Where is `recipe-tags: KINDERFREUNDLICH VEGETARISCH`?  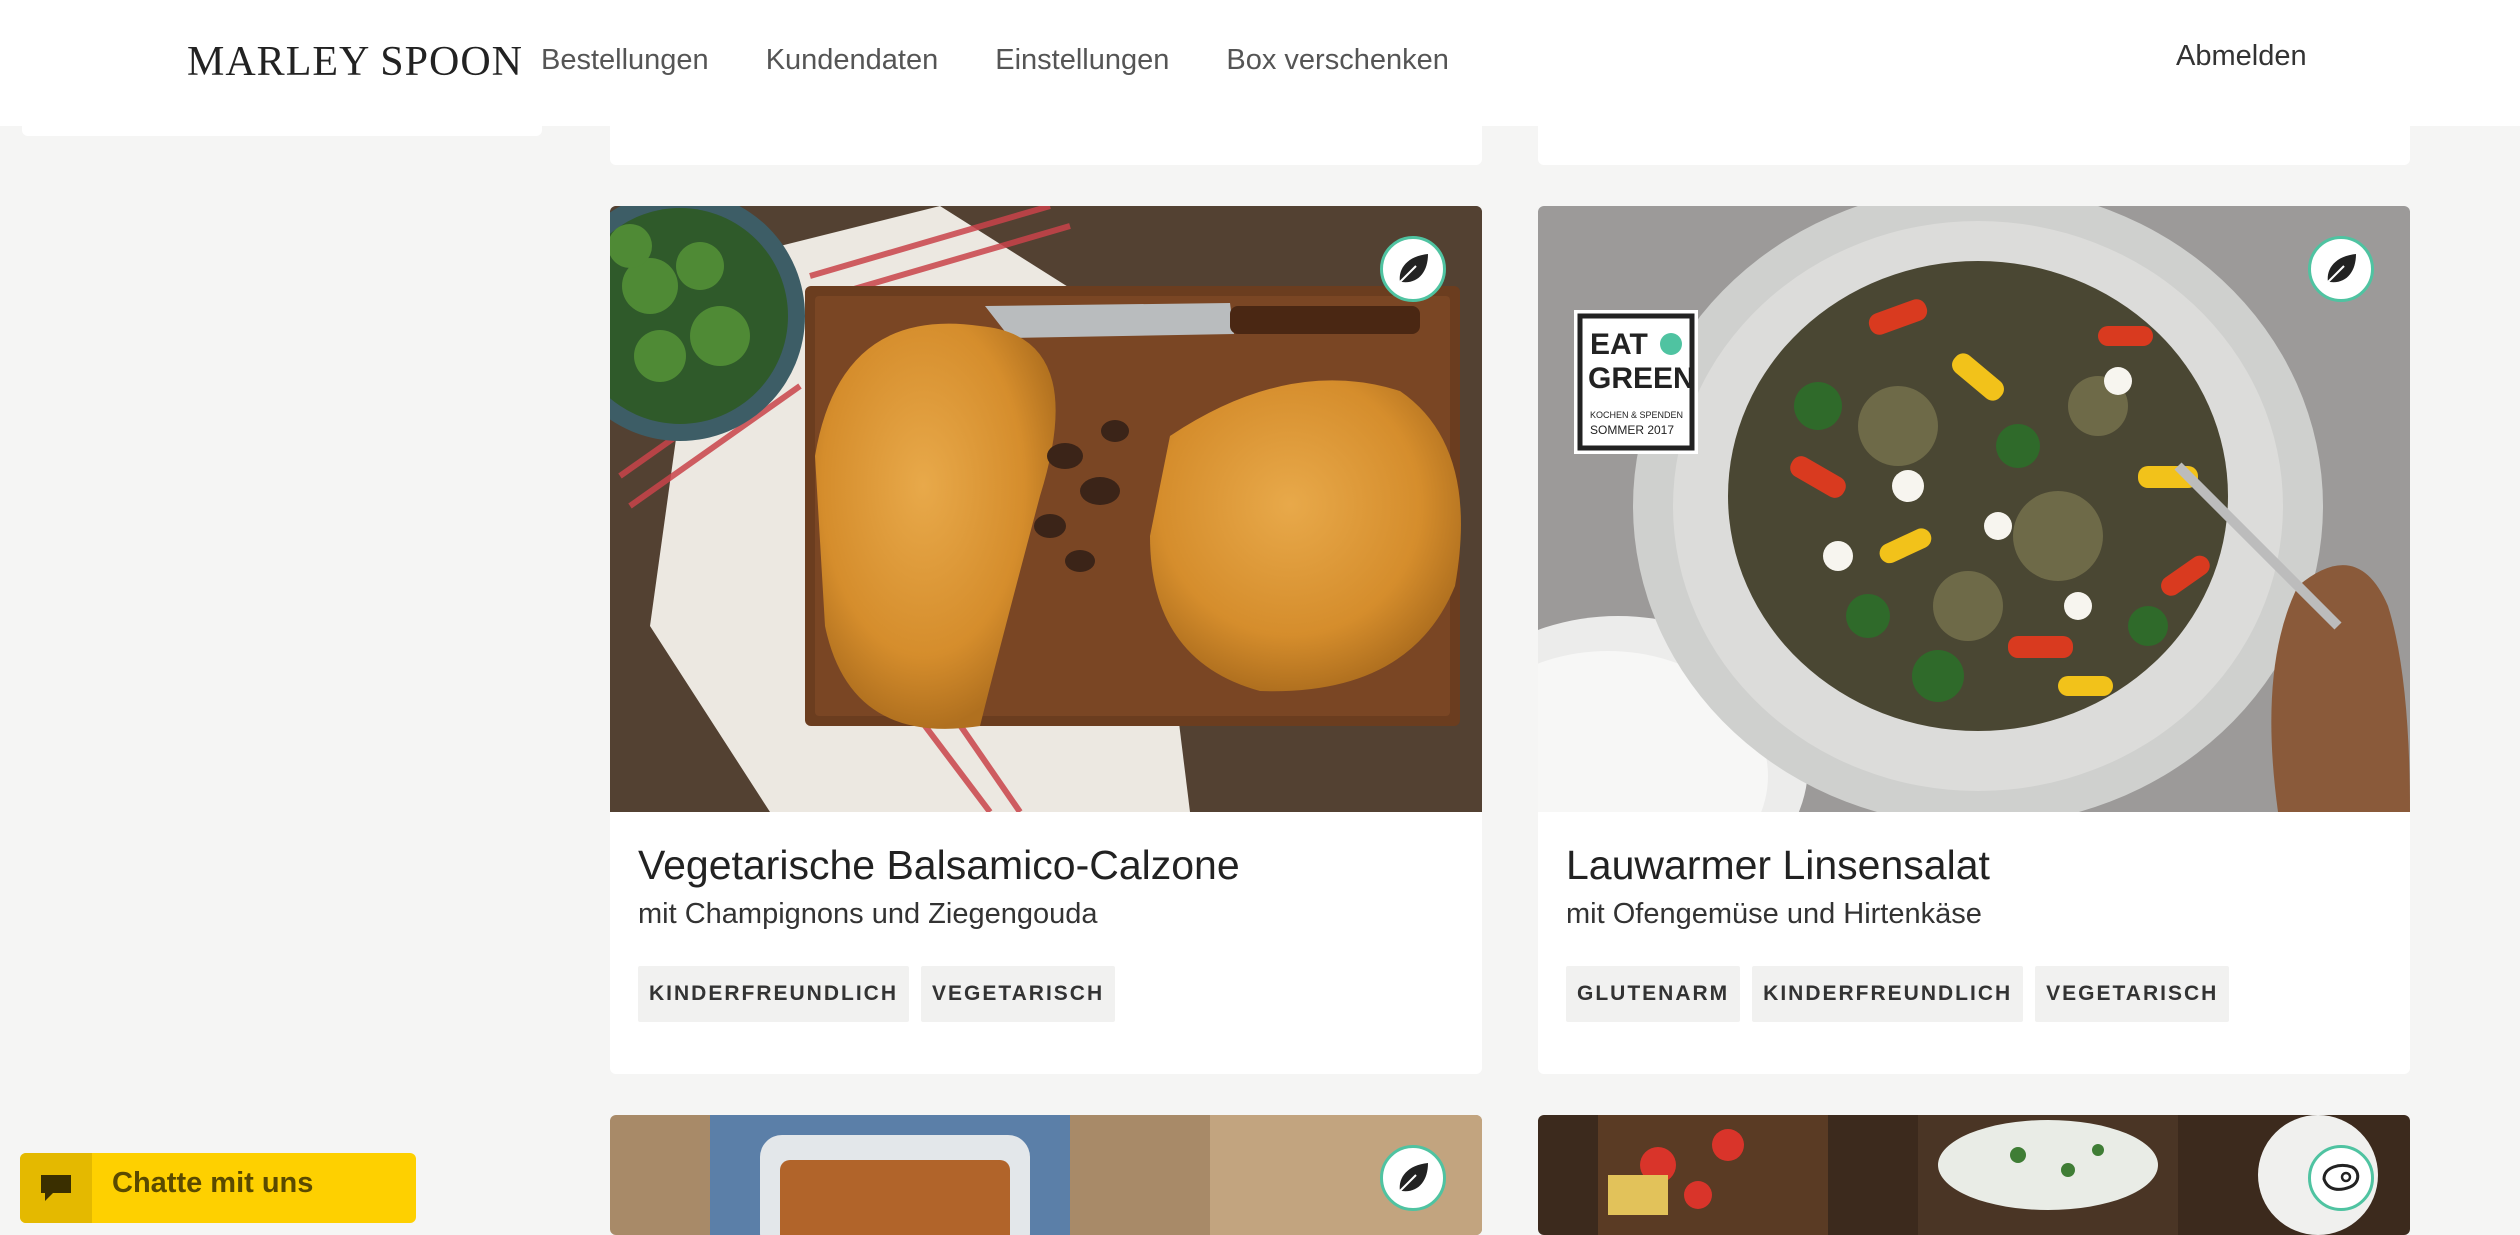 recipe-tags: KINDERFREUNDLICH VEGETARISCH is located at coordinates (877, 994).